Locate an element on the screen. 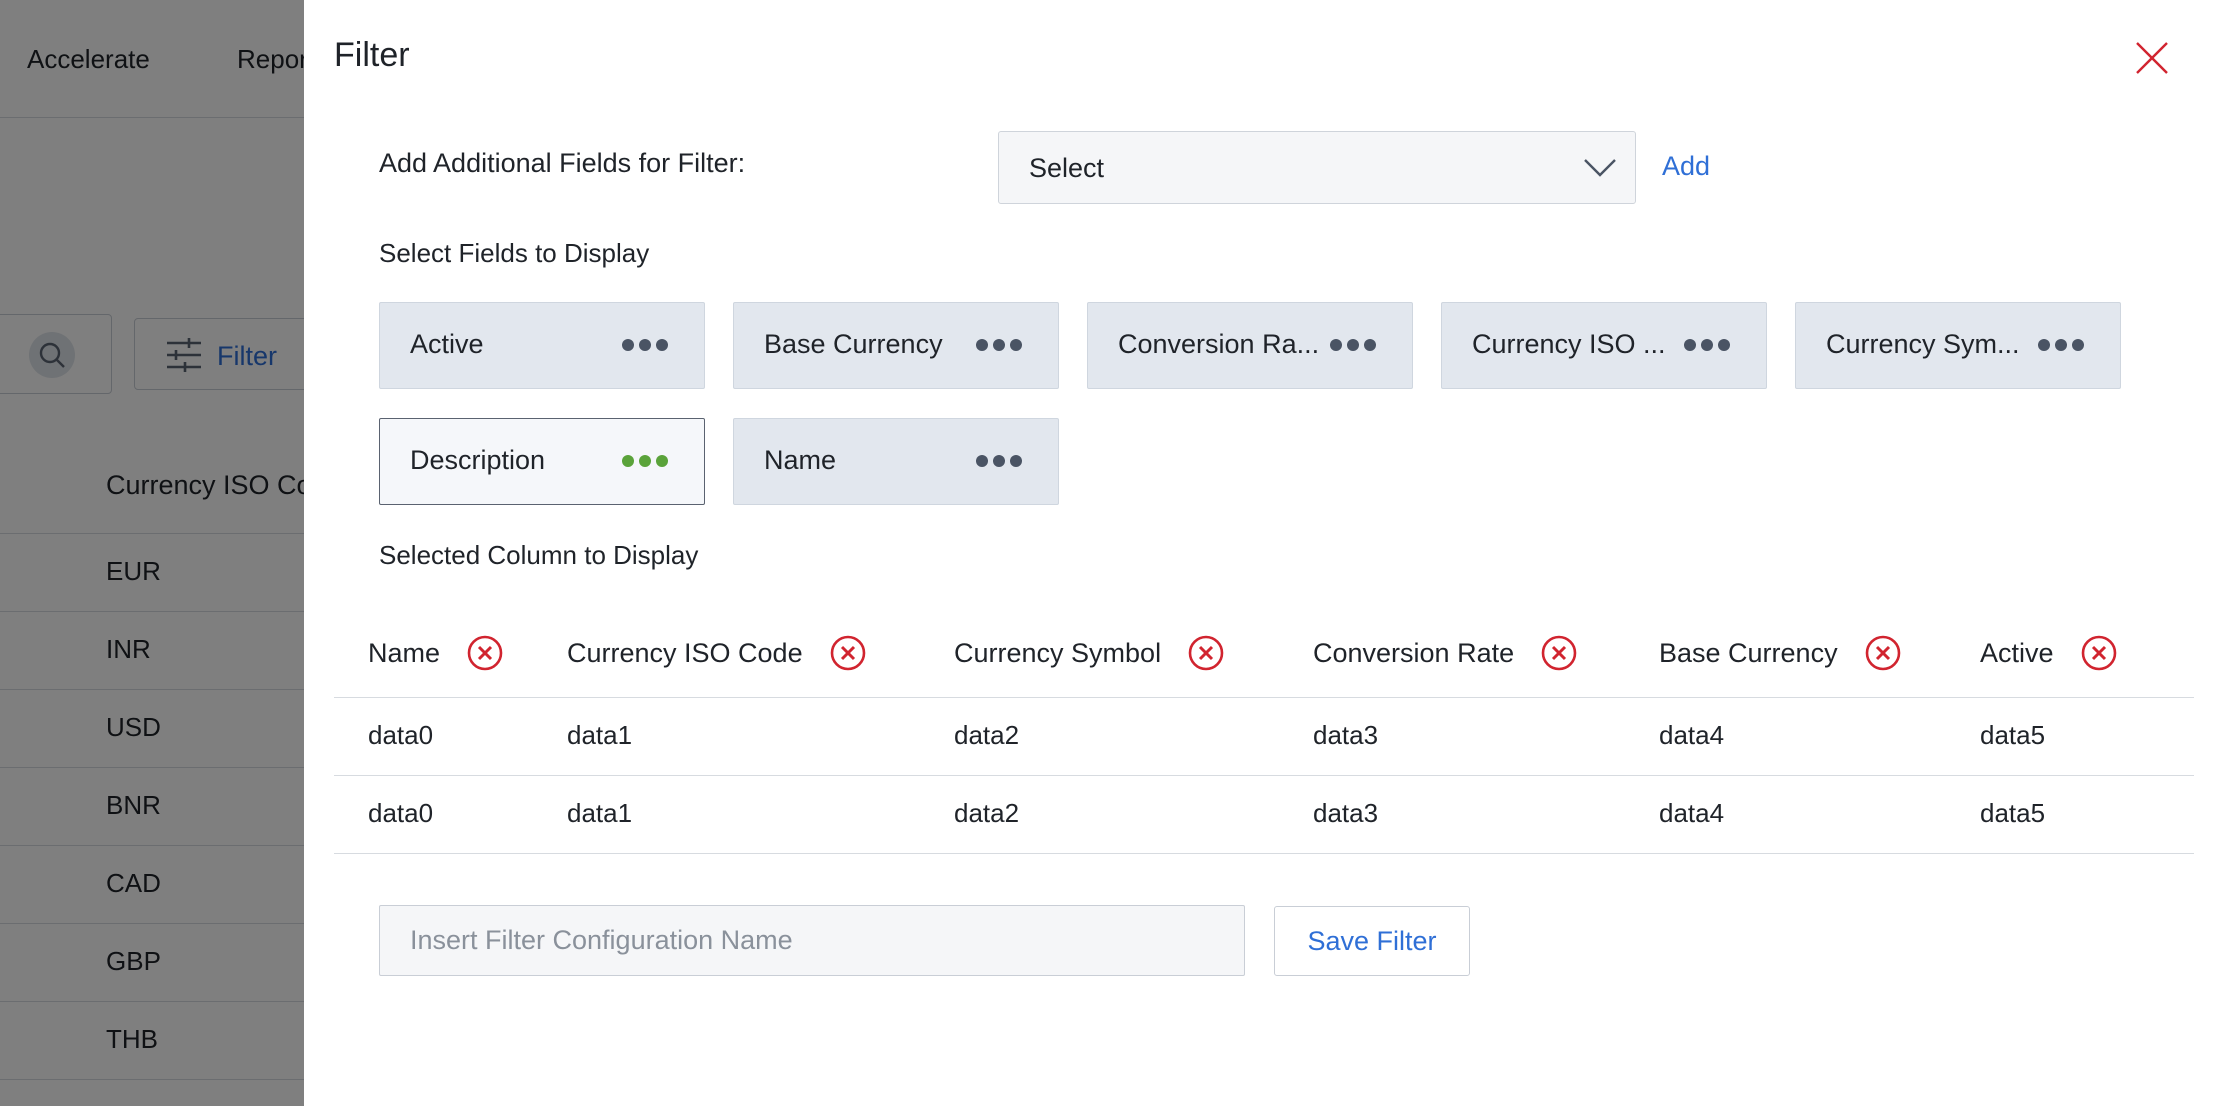 This screenshot has height=1106, width=2224. column-header-conversion-rate: Conversion Rate is located at coordinates (1445, 653).